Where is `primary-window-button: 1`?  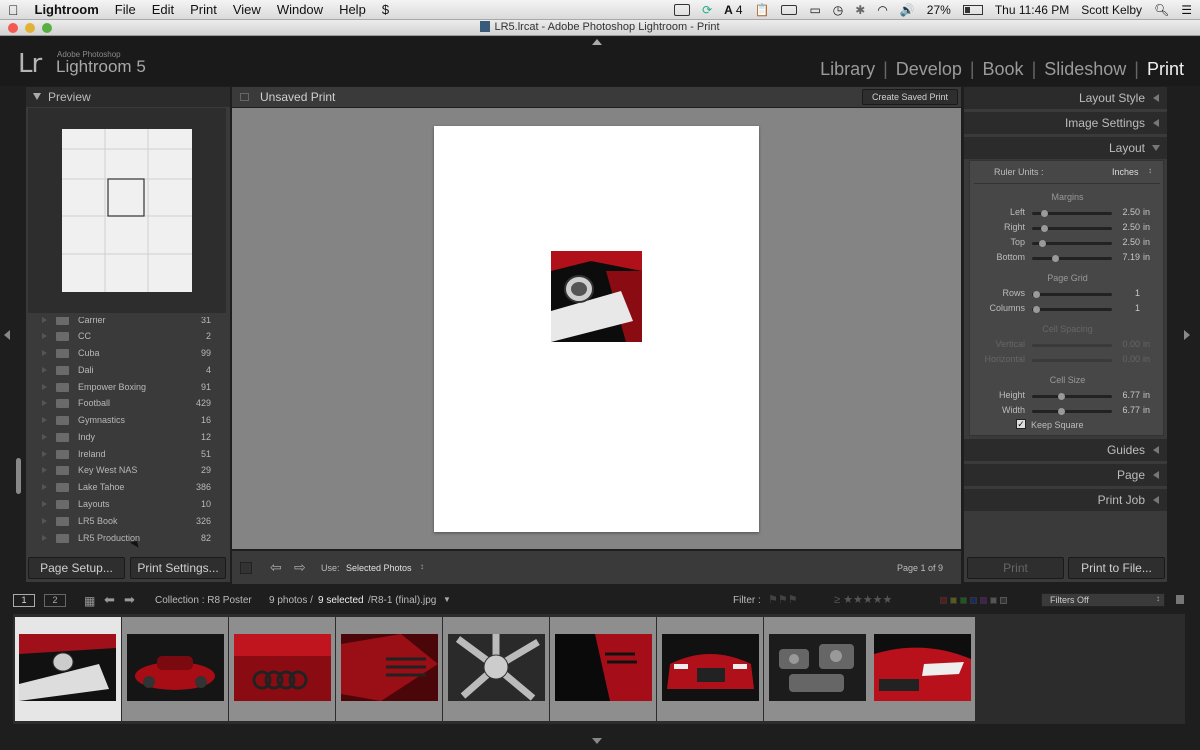 primary-window-button: 1 is located at coordinates (24, 600).